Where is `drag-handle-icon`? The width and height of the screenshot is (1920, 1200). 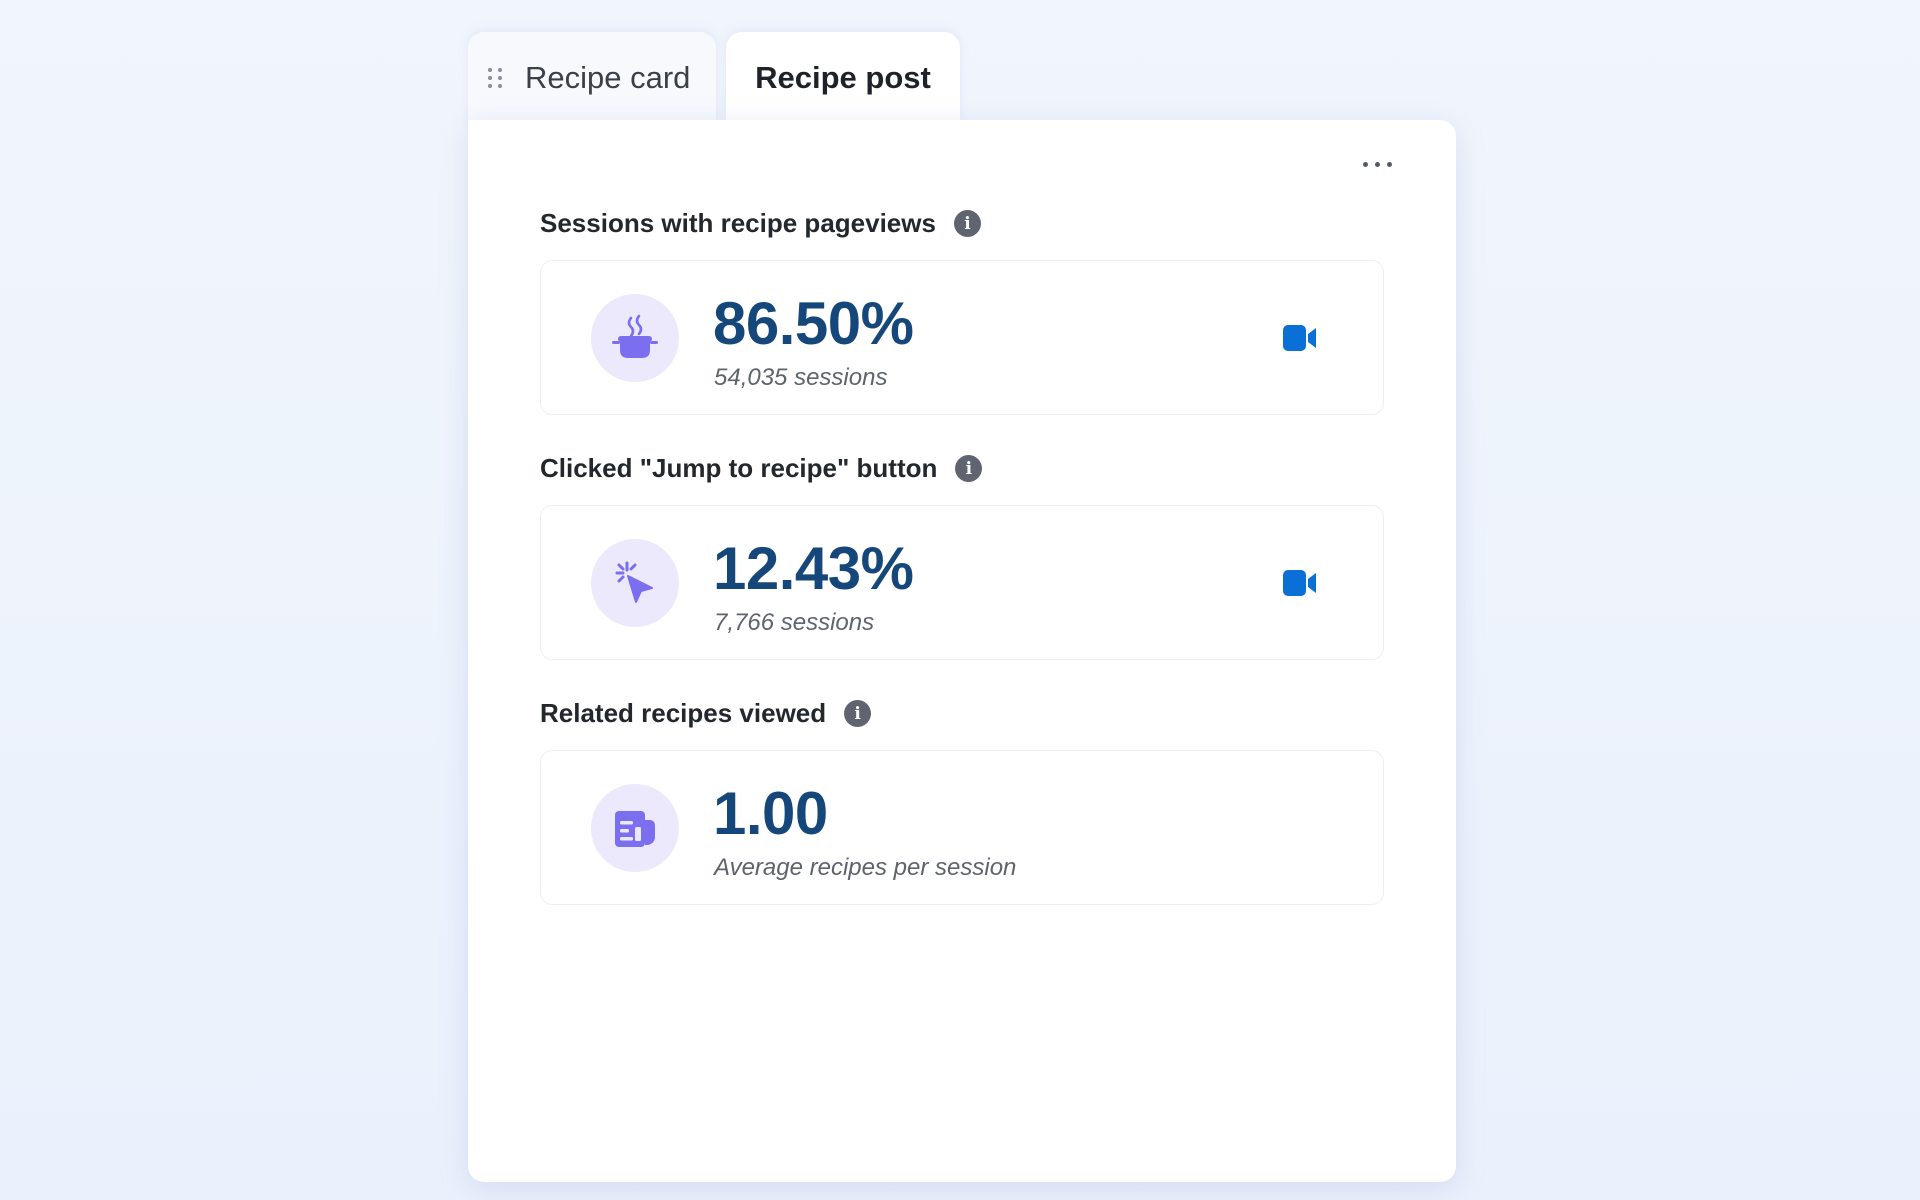 drag-handle-icon is located at coordinates (495, 78).